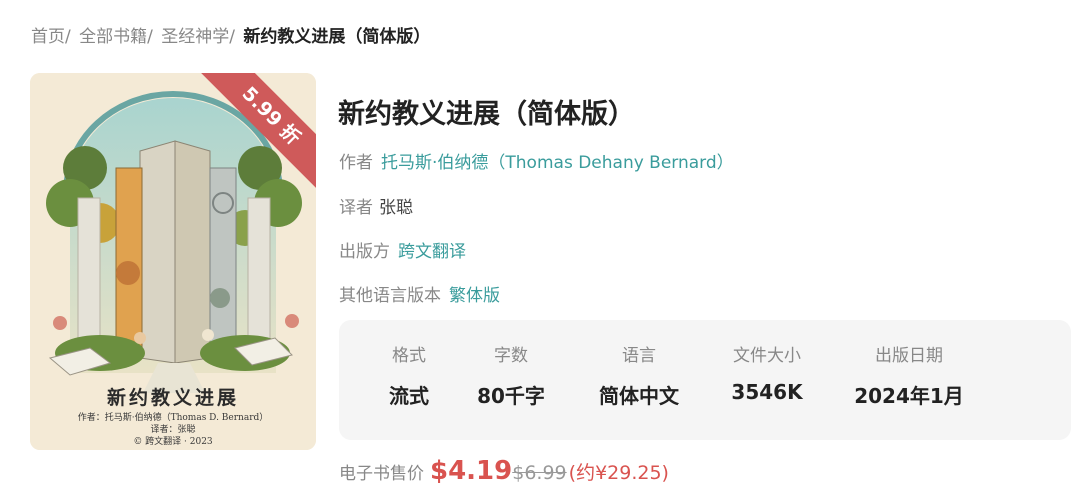  Describe the element at coordinates (173, 442) in the screenshot. I see `cover-copyright-line: © 跨文翻译 · 2023` at that location.